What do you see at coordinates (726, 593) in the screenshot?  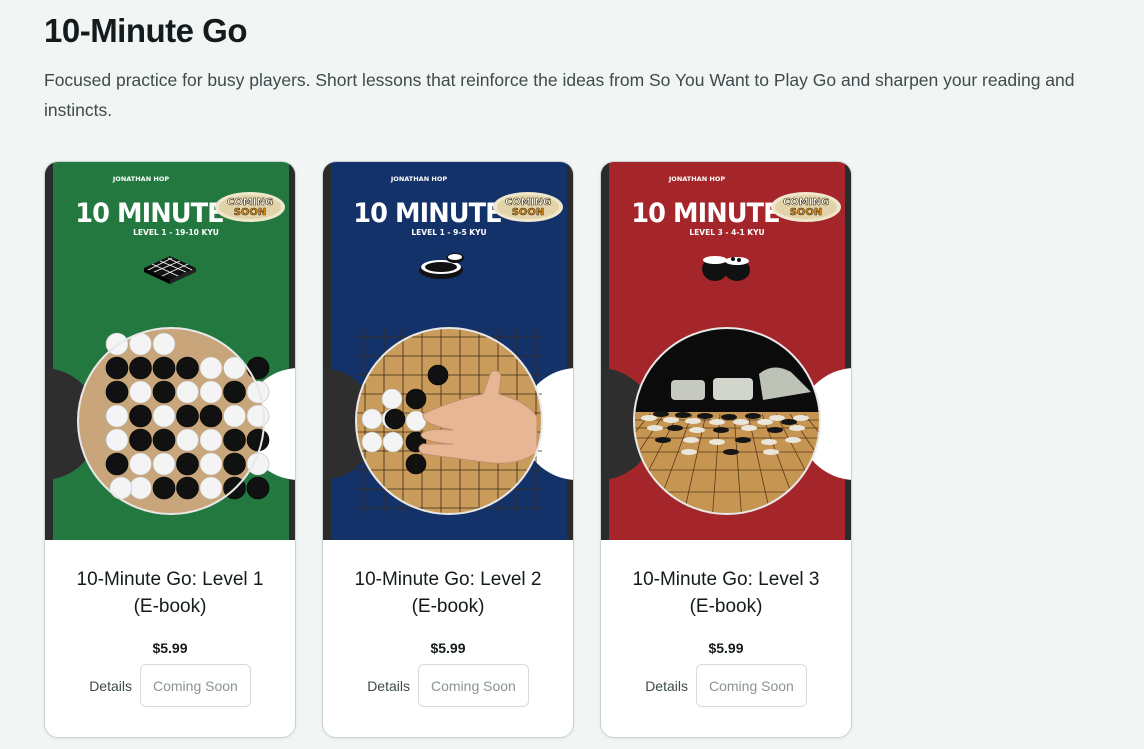 I see `product-title: 10-Minute Go: Level 3 (E-book)` at bounding box center [726, 593].